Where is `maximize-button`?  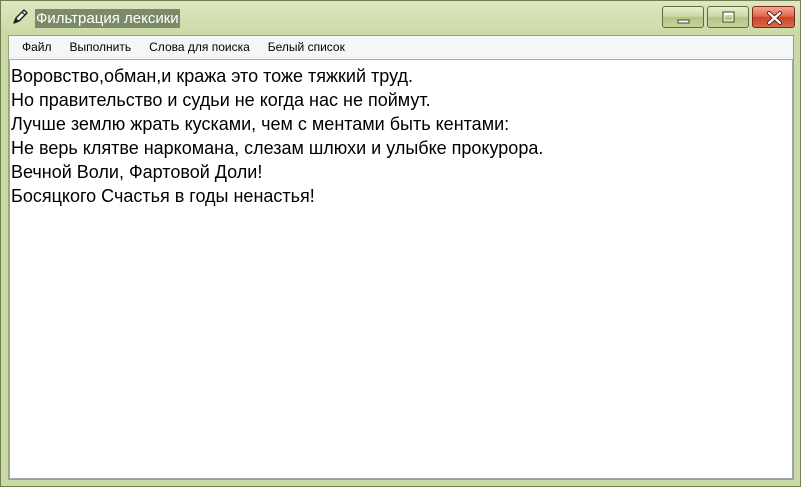
maximize-button is located at coordinates (728, 17).